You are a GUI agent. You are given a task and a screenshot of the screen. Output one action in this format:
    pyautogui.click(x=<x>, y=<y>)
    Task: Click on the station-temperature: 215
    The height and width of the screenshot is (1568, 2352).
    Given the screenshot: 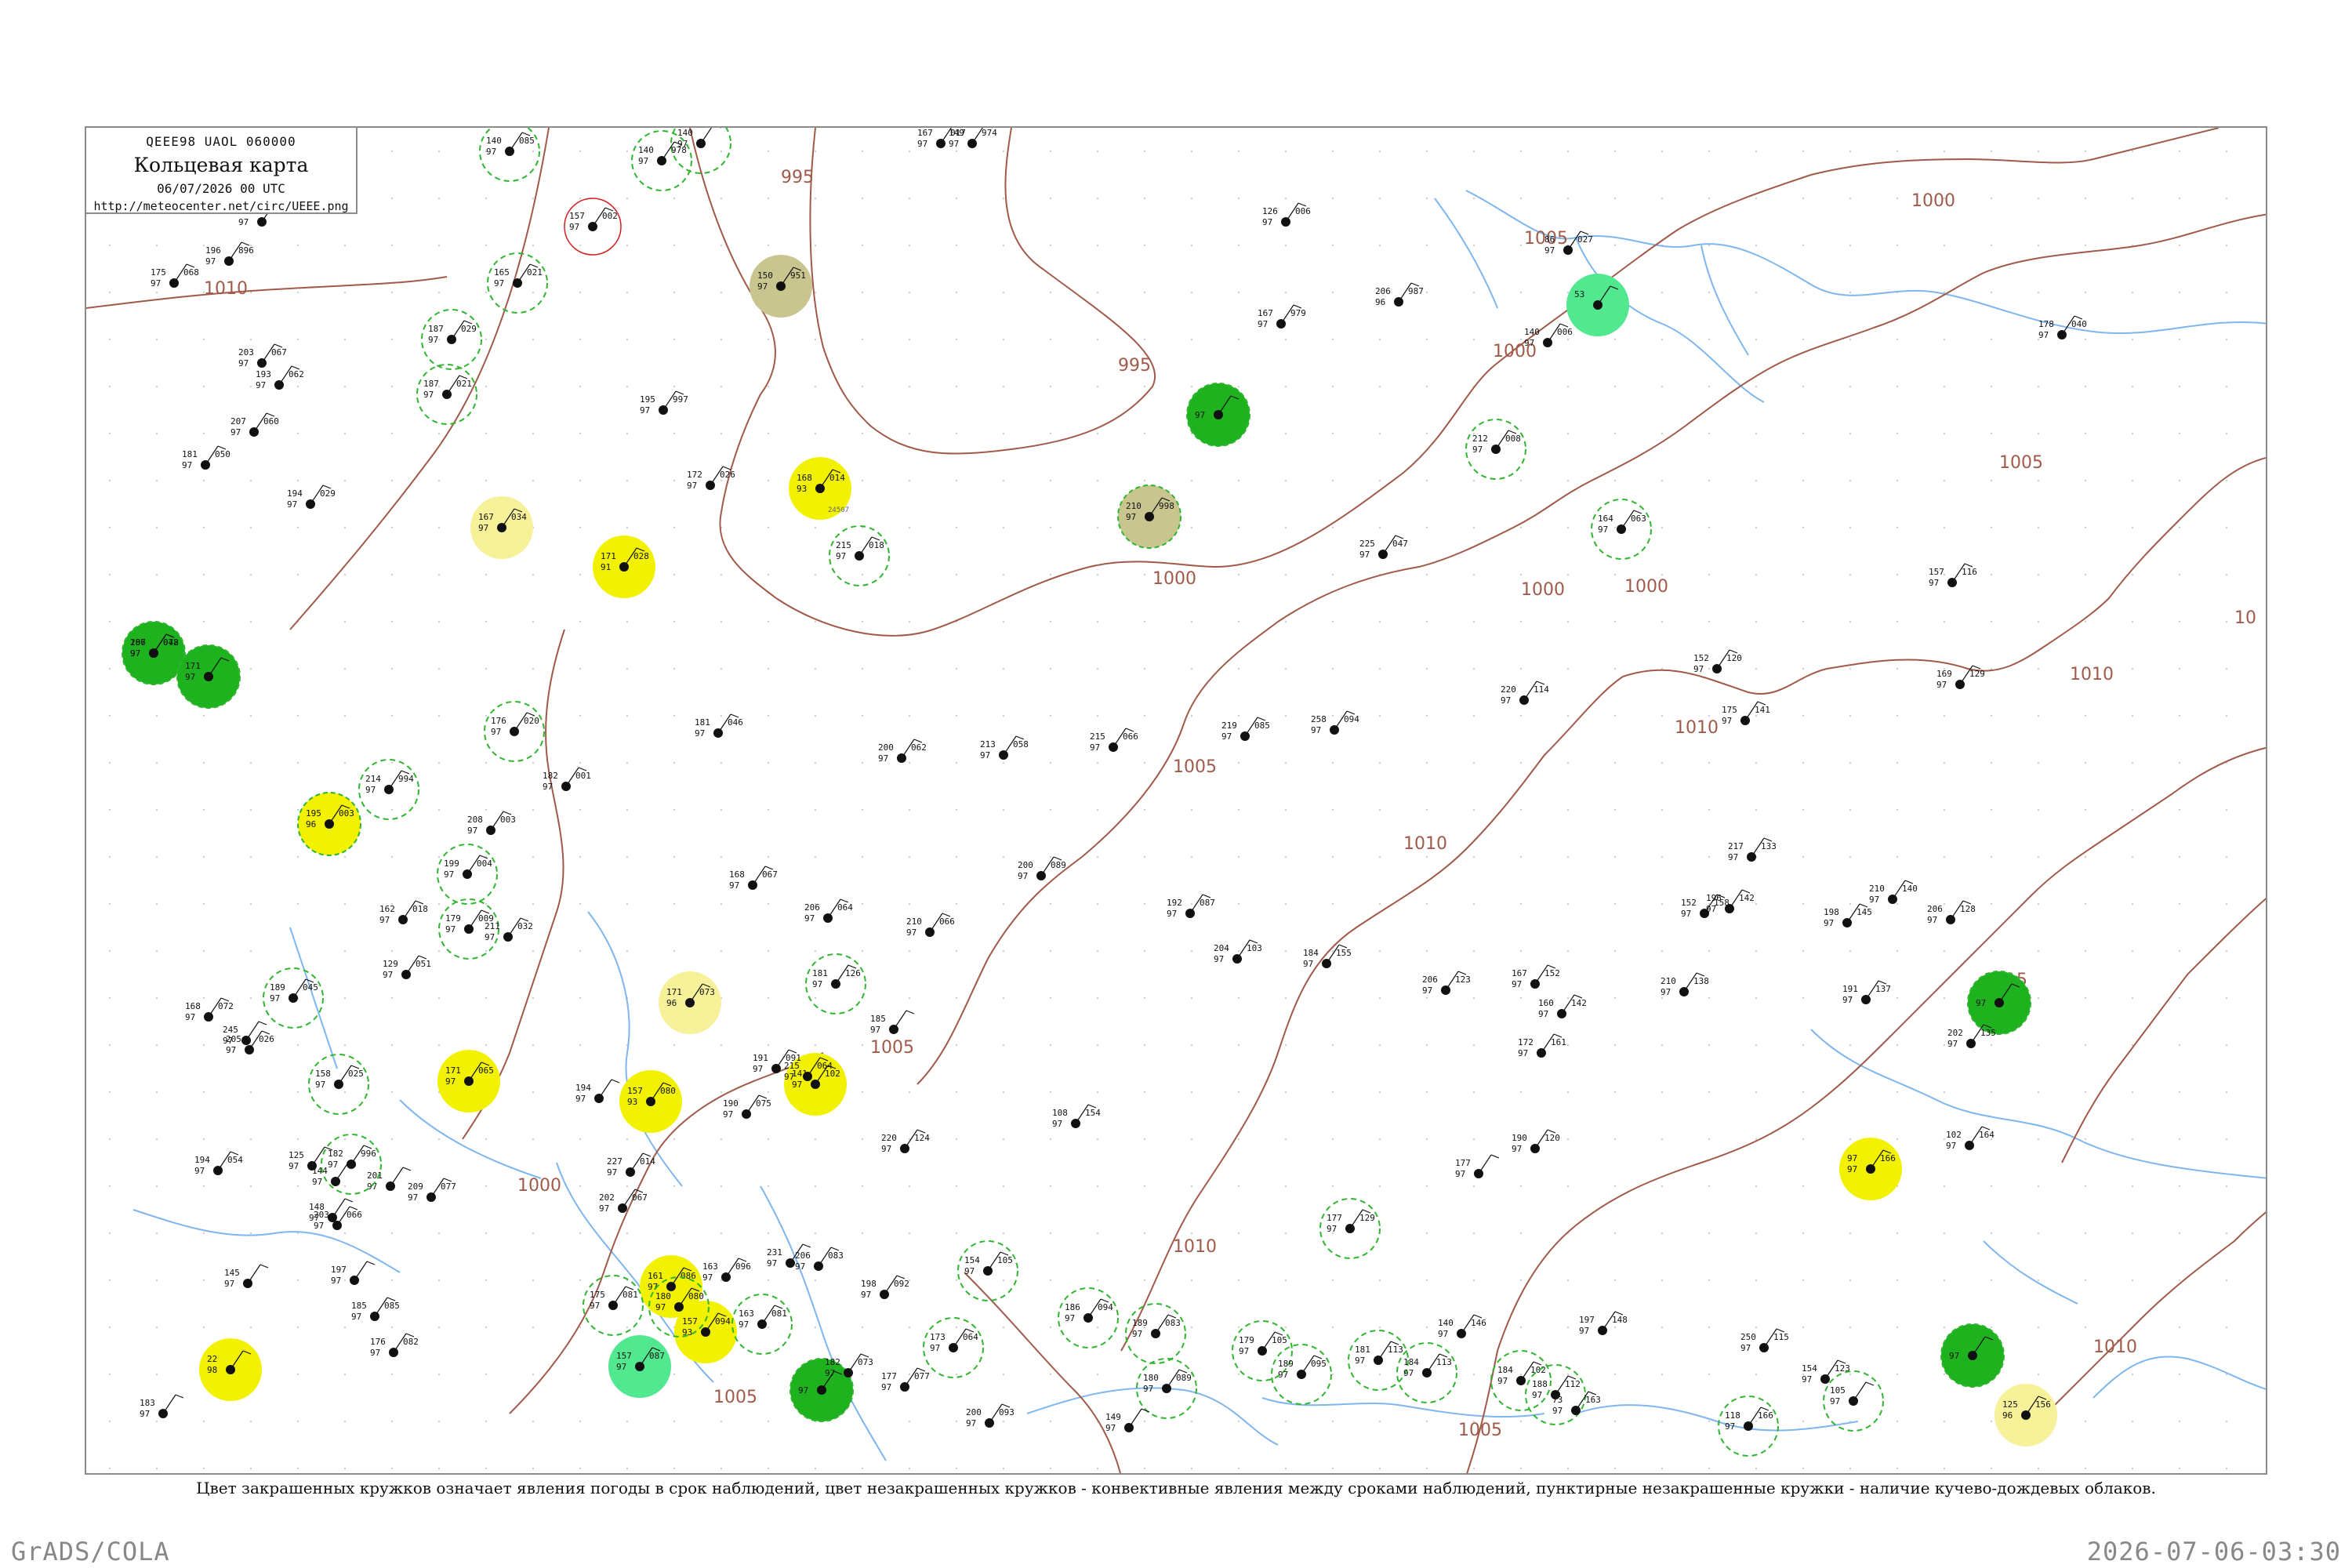 What is the action you would take?
    pyautogui.click(x=792, y=1066)
    